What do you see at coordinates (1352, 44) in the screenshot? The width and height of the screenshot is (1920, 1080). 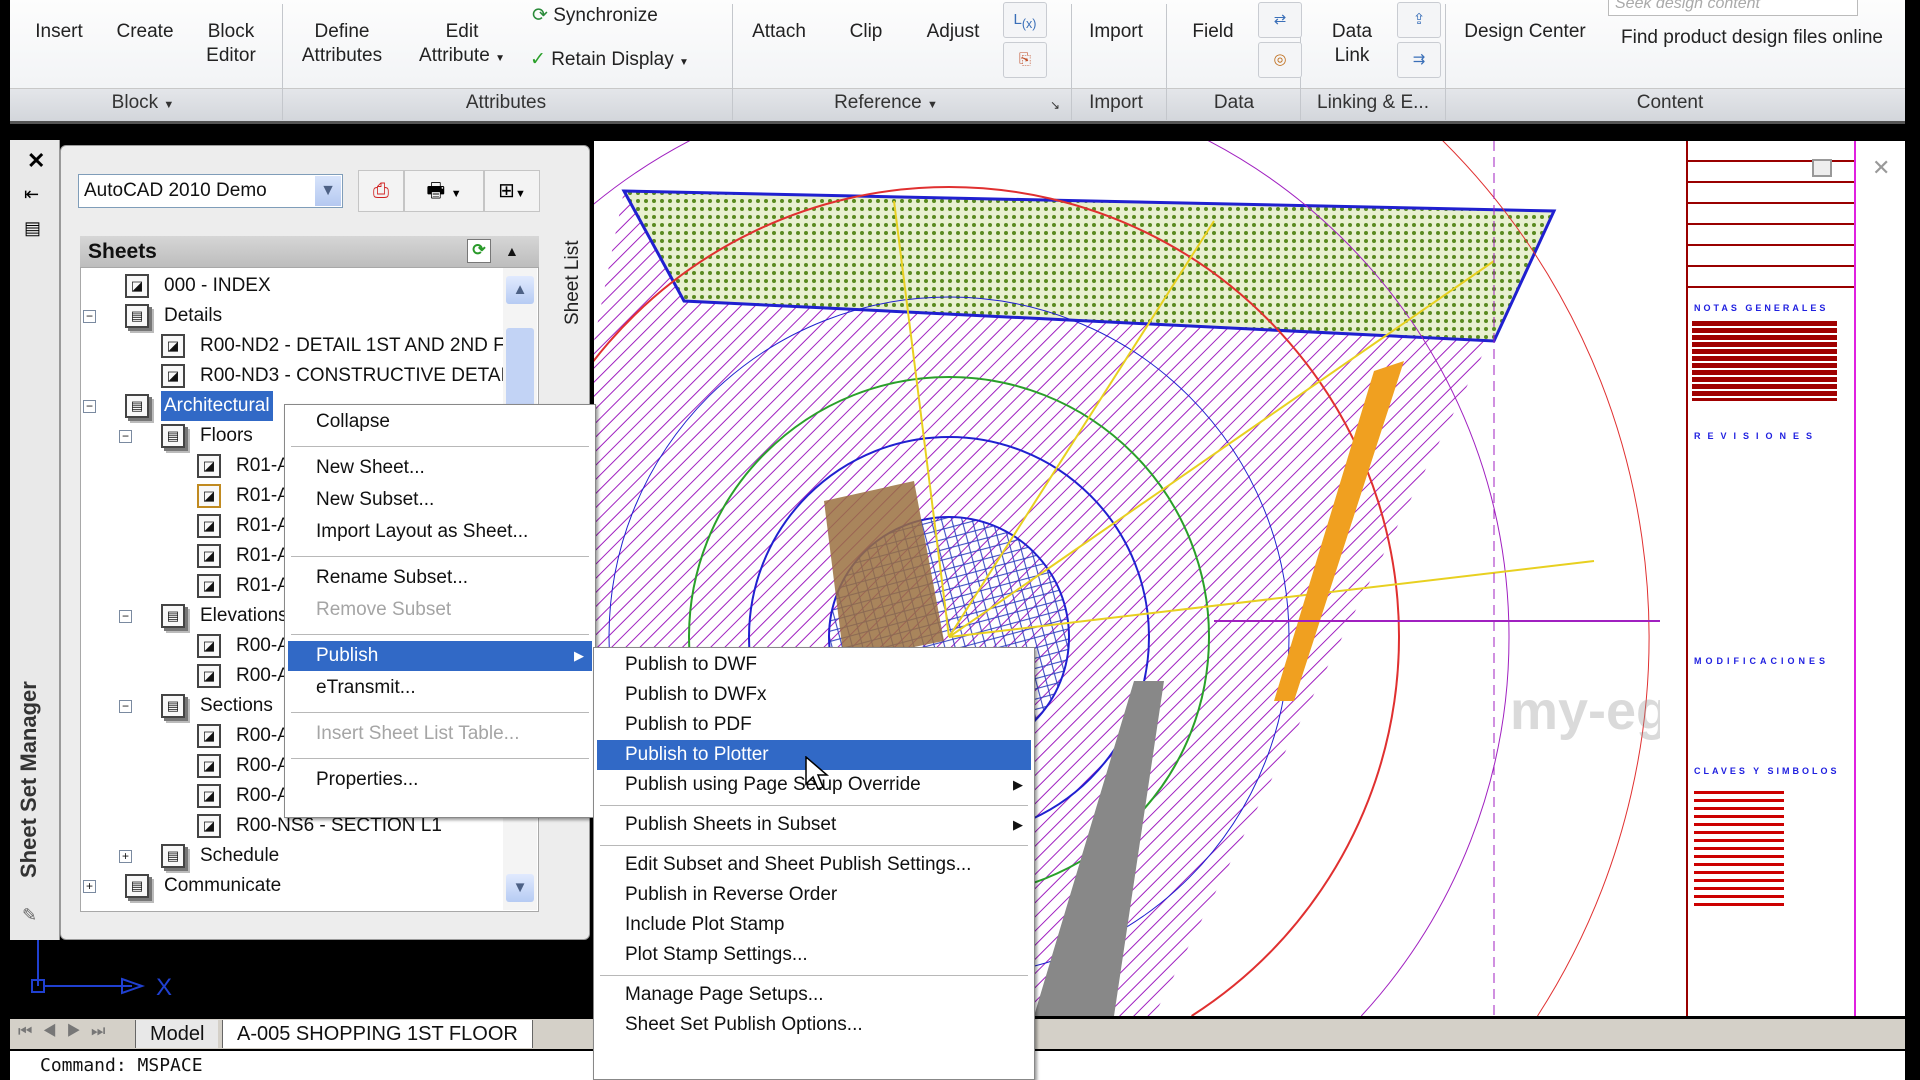 I see `data-link-button: Data Link` at bounding box center [1352, 44].